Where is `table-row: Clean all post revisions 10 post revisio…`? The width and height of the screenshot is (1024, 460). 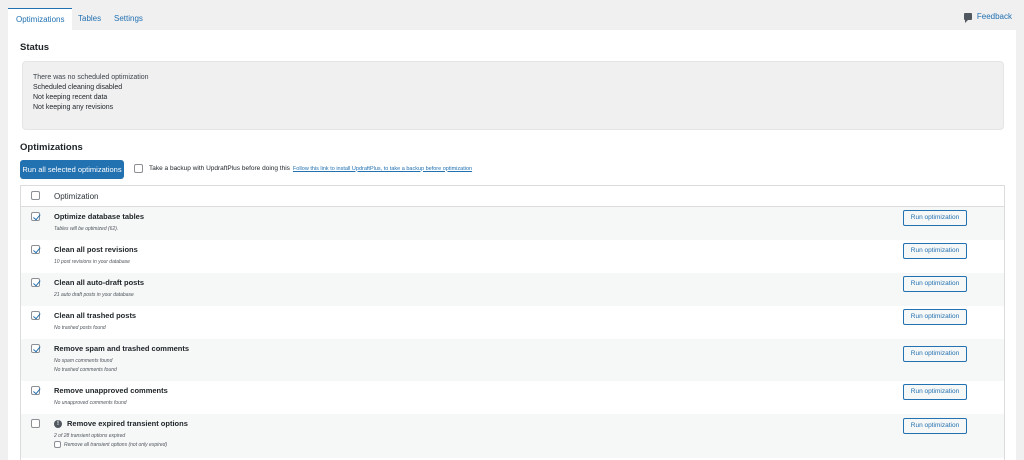
table-row: Clean all post revisions 10 post revisio… is located at coordinates (512, 256).